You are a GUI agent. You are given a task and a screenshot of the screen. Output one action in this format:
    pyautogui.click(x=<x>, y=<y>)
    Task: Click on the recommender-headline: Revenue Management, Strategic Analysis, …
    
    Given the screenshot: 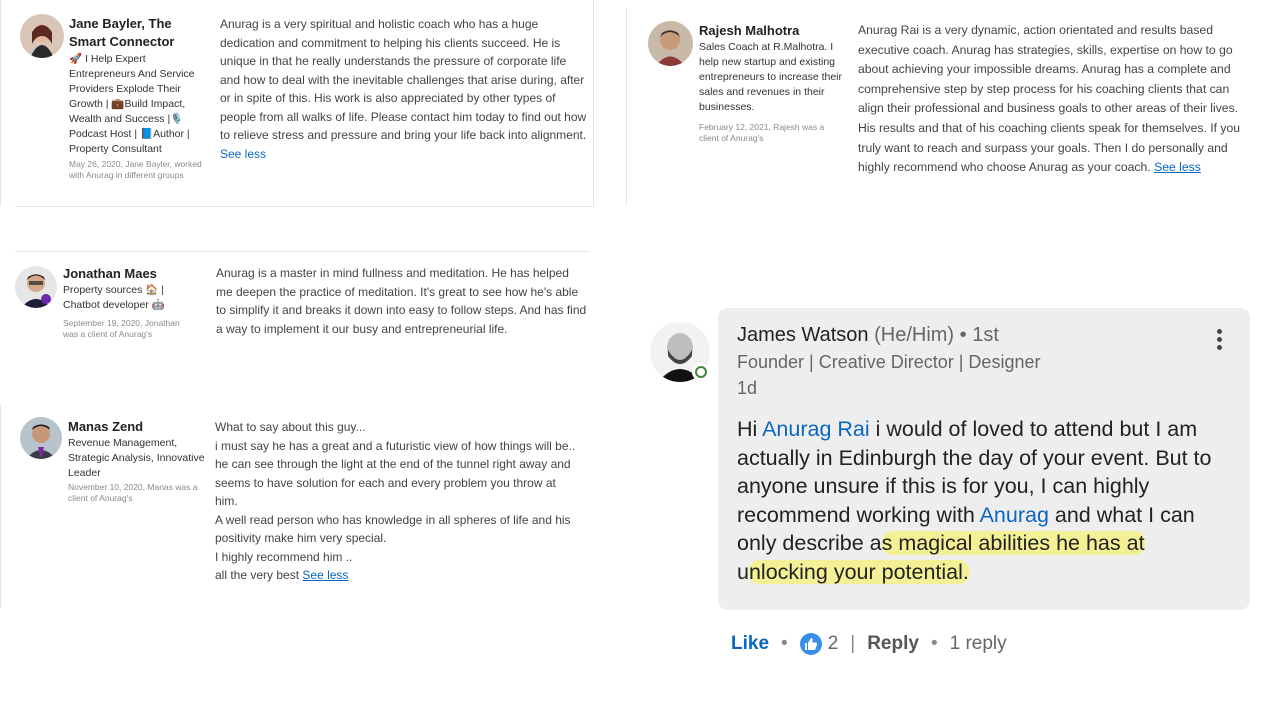 What is the action you would take?
    pyautogui.click(x=136, y=458)
    